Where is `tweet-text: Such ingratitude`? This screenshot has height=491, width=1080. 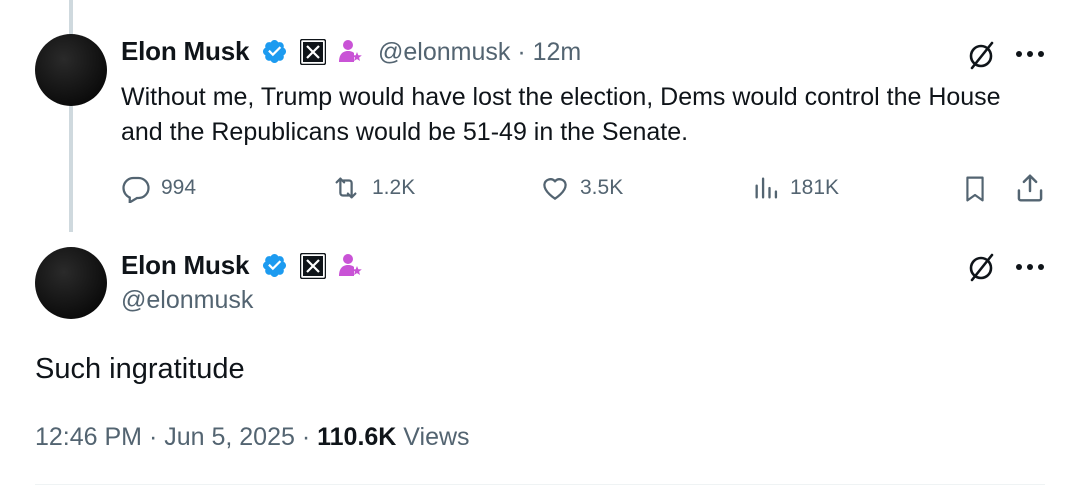 tweet-text: Such ingratitude is located at coordinates (140, 369).